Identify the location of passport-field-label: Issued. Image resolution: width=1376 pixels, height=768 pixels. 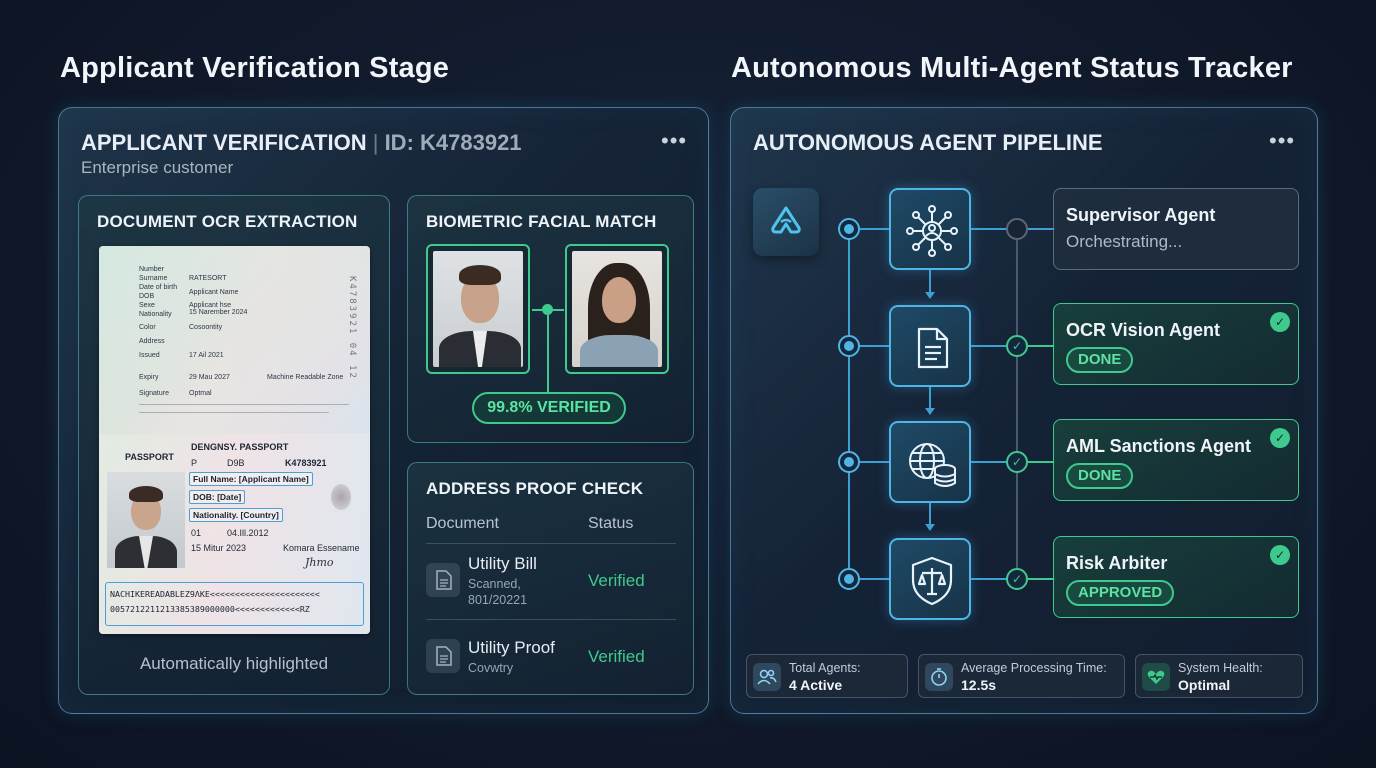
(149, 355).